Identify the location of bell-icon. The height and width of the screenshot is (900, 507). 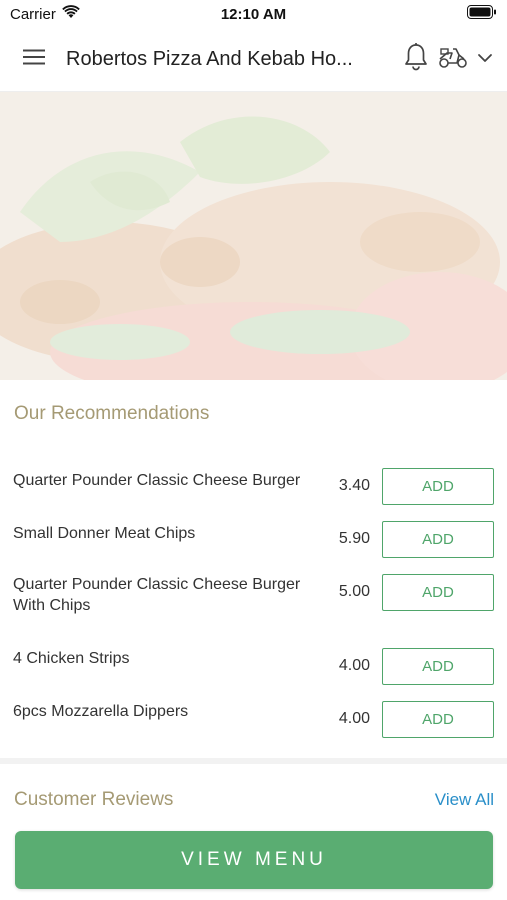
(416, 59).